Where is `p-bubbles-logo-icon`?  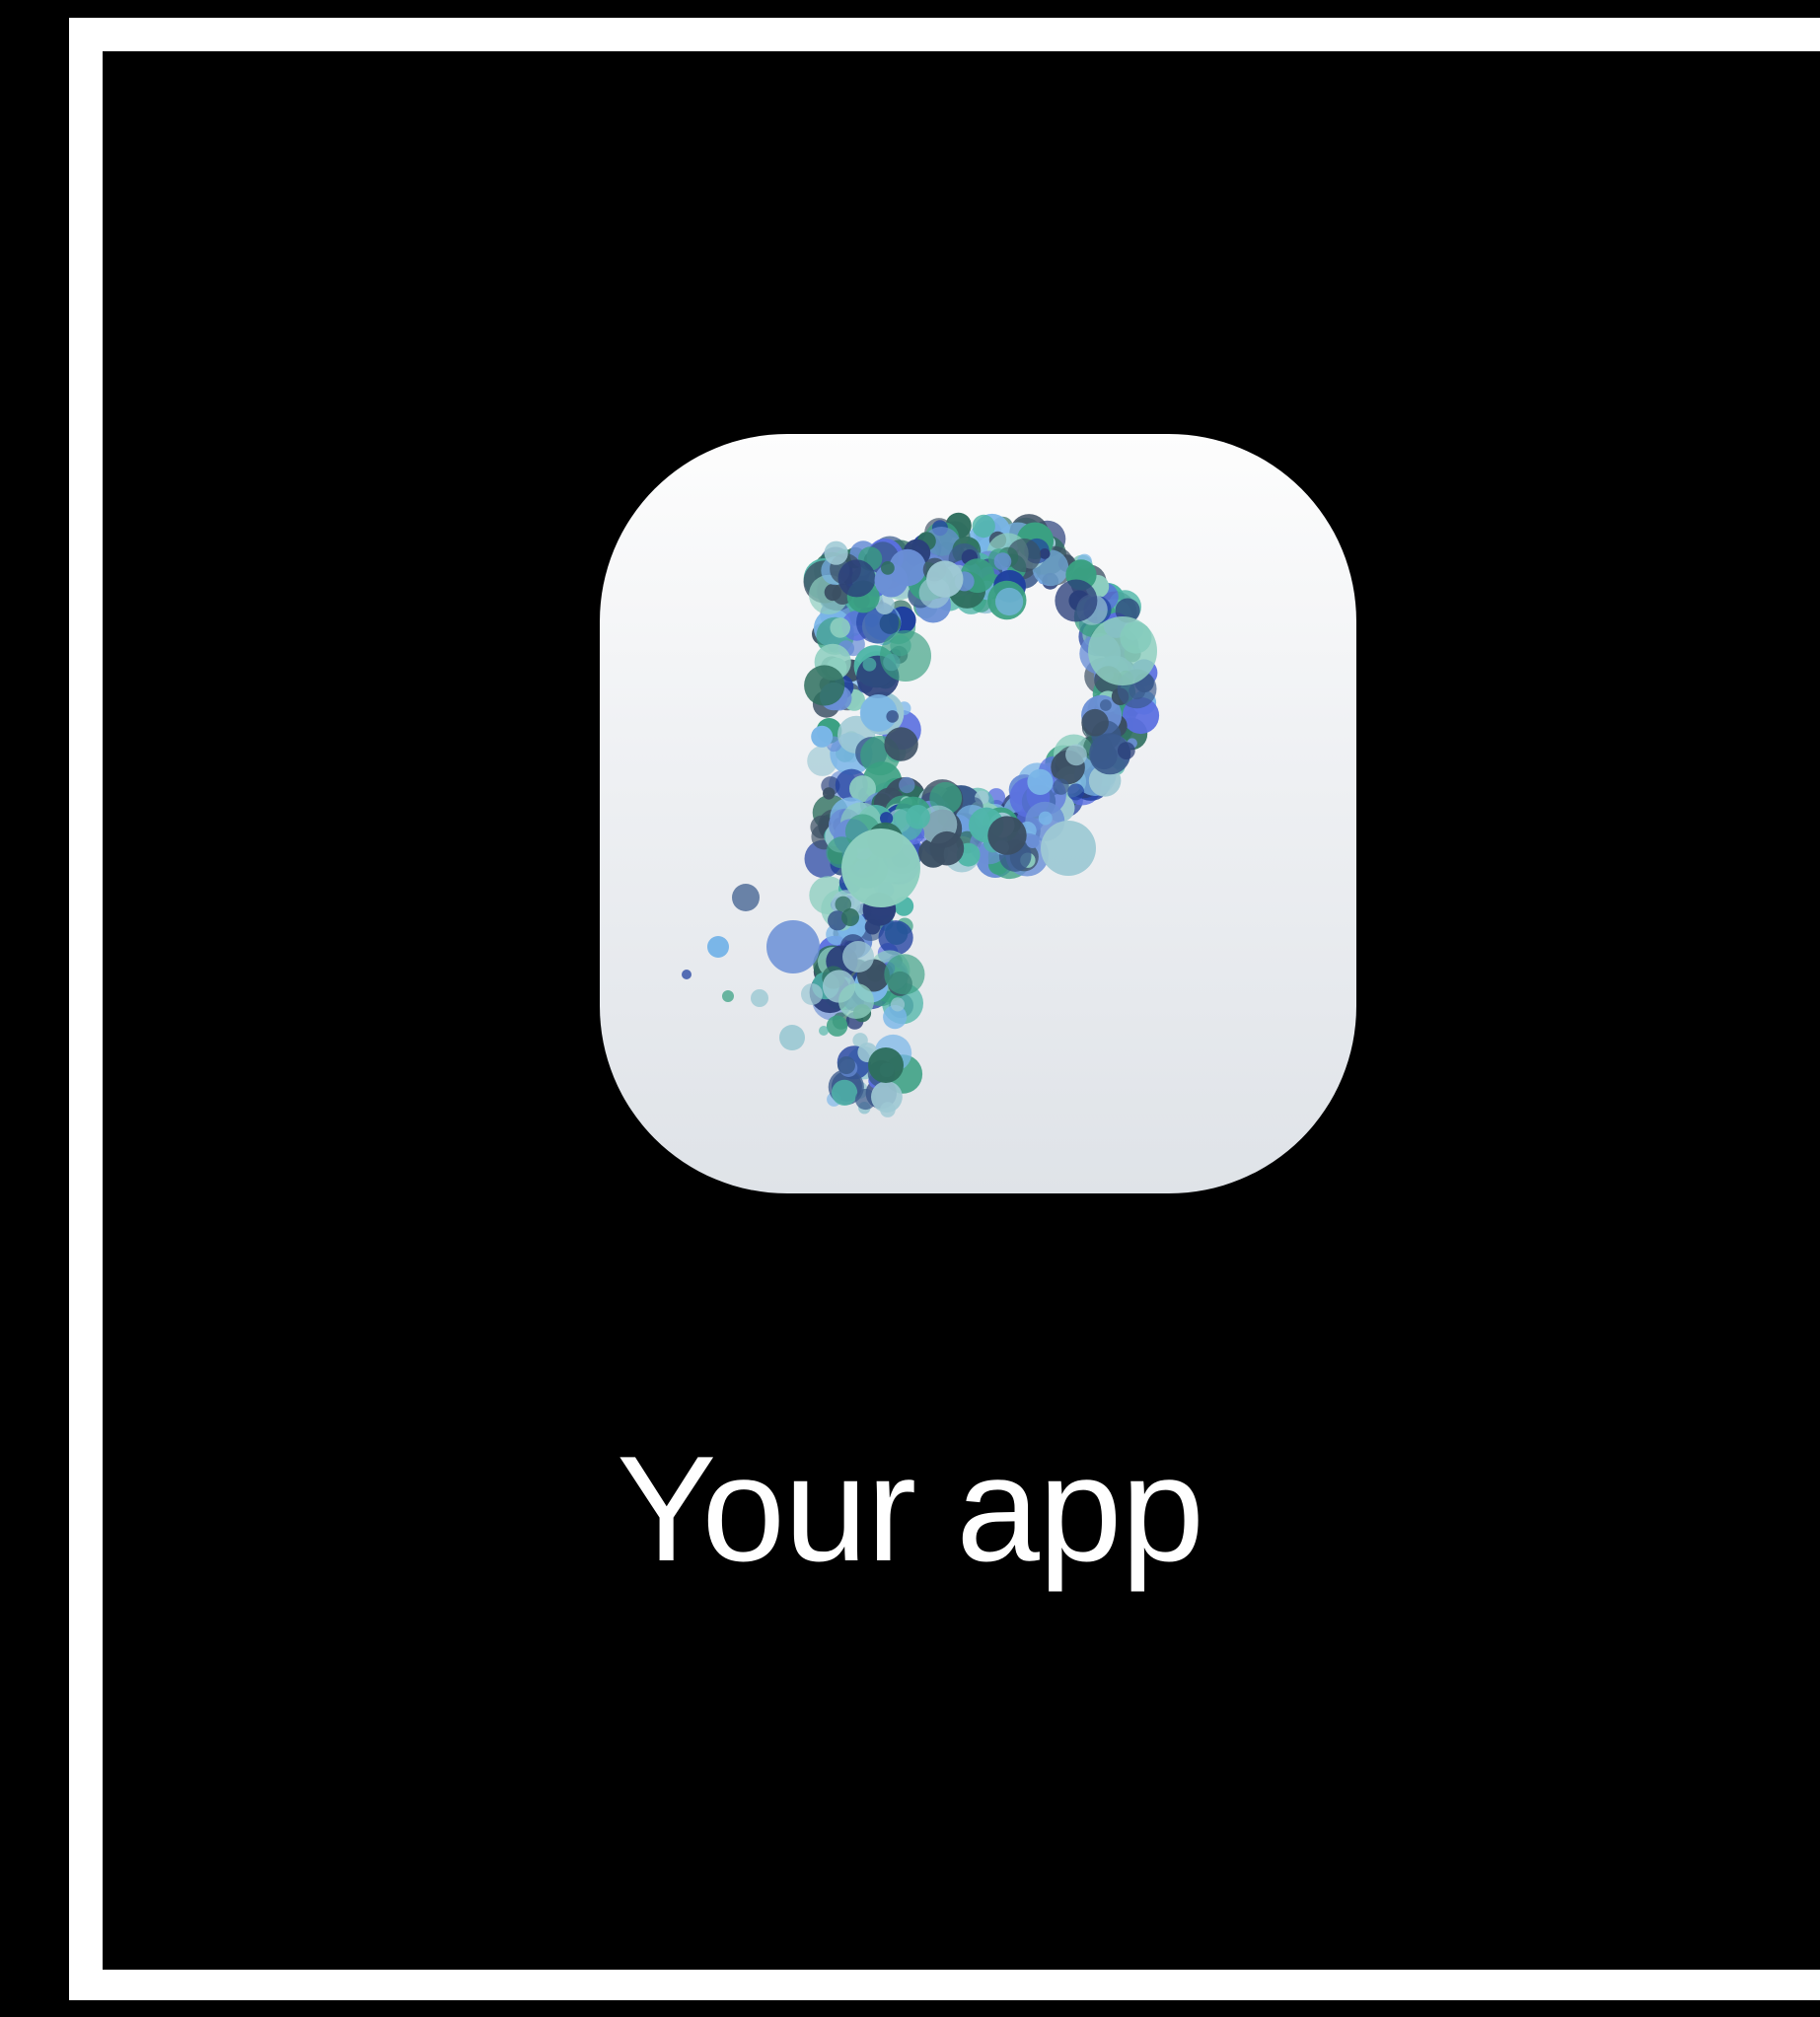 p-bubbles-logo-icon is located at coordinates (921, 814).